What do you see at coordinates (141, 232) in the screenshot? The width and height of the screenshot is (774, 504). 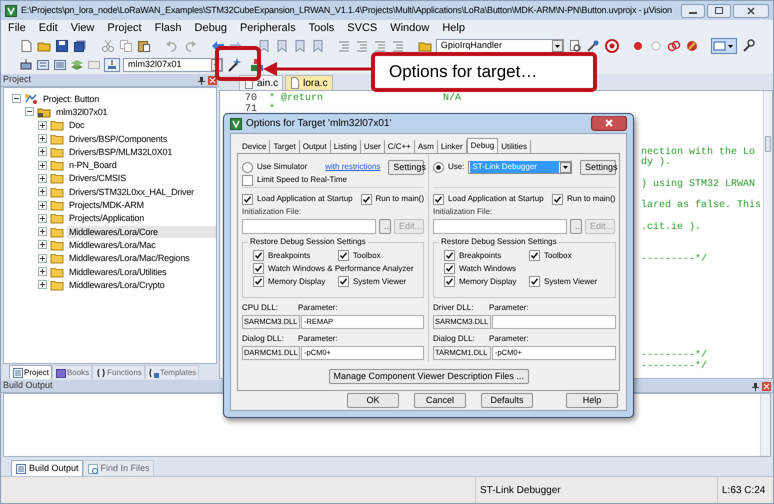 I see `tree-item: Middlewares/Lora/Core` at bounding box center [141, 232].